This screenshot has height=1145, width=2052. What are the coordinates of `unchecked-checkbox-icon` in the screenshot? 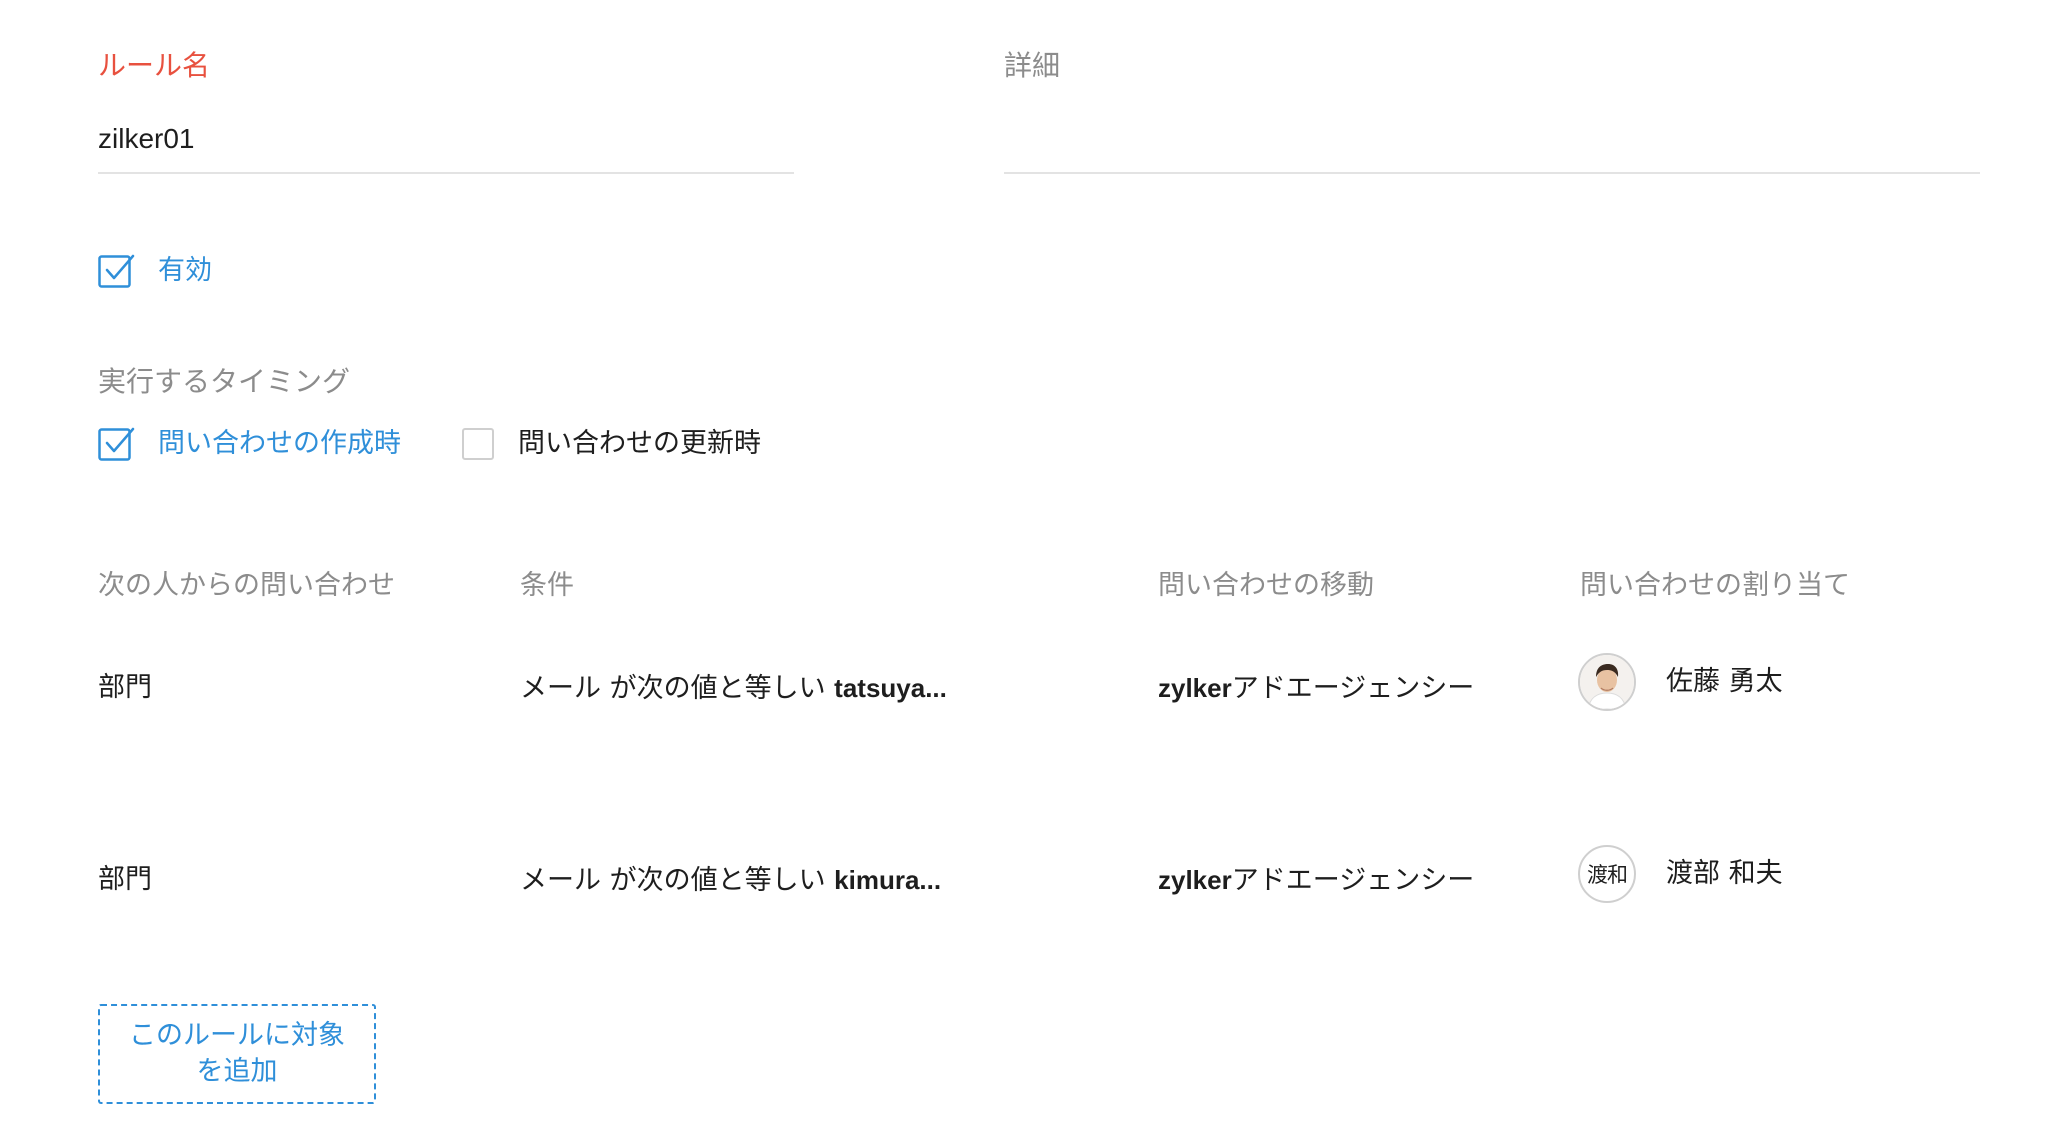 It's located at (478, 444).